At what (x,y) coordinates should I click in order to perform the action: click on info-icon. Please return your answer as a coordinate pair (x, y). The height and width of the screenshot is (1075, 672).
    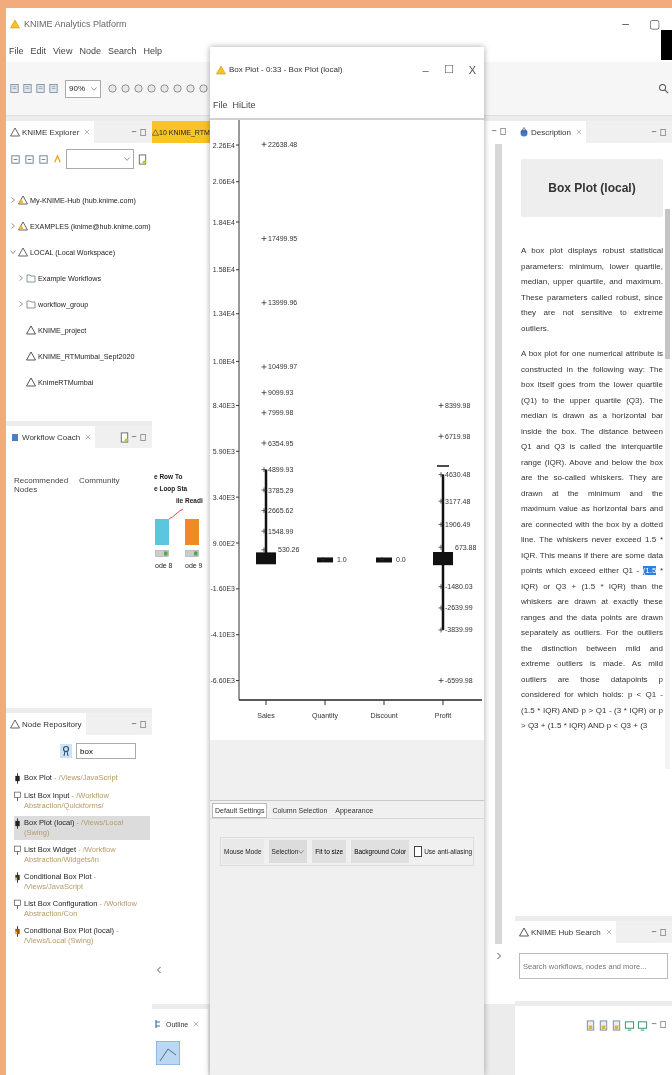
    Looking at the image, I should click on (524, 132).